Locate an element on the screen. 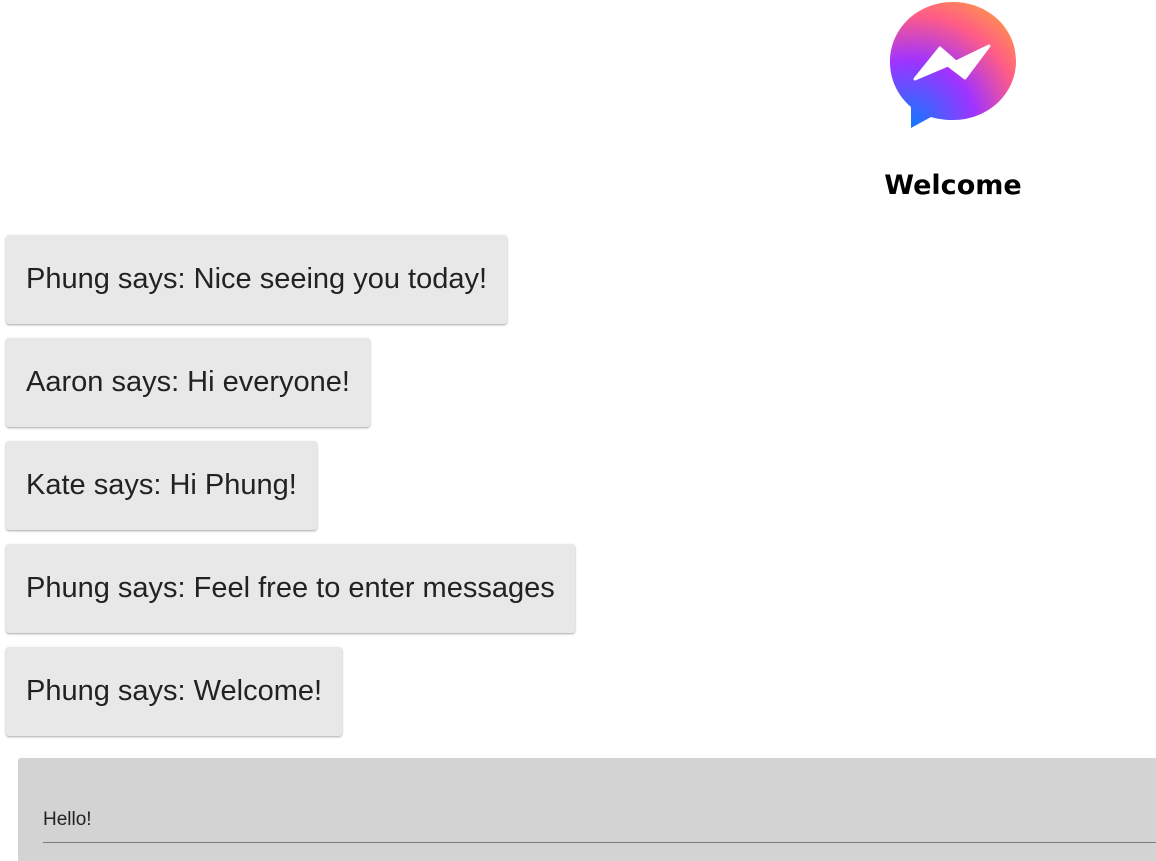  header: Welcome is located at coordinates (953, 99).